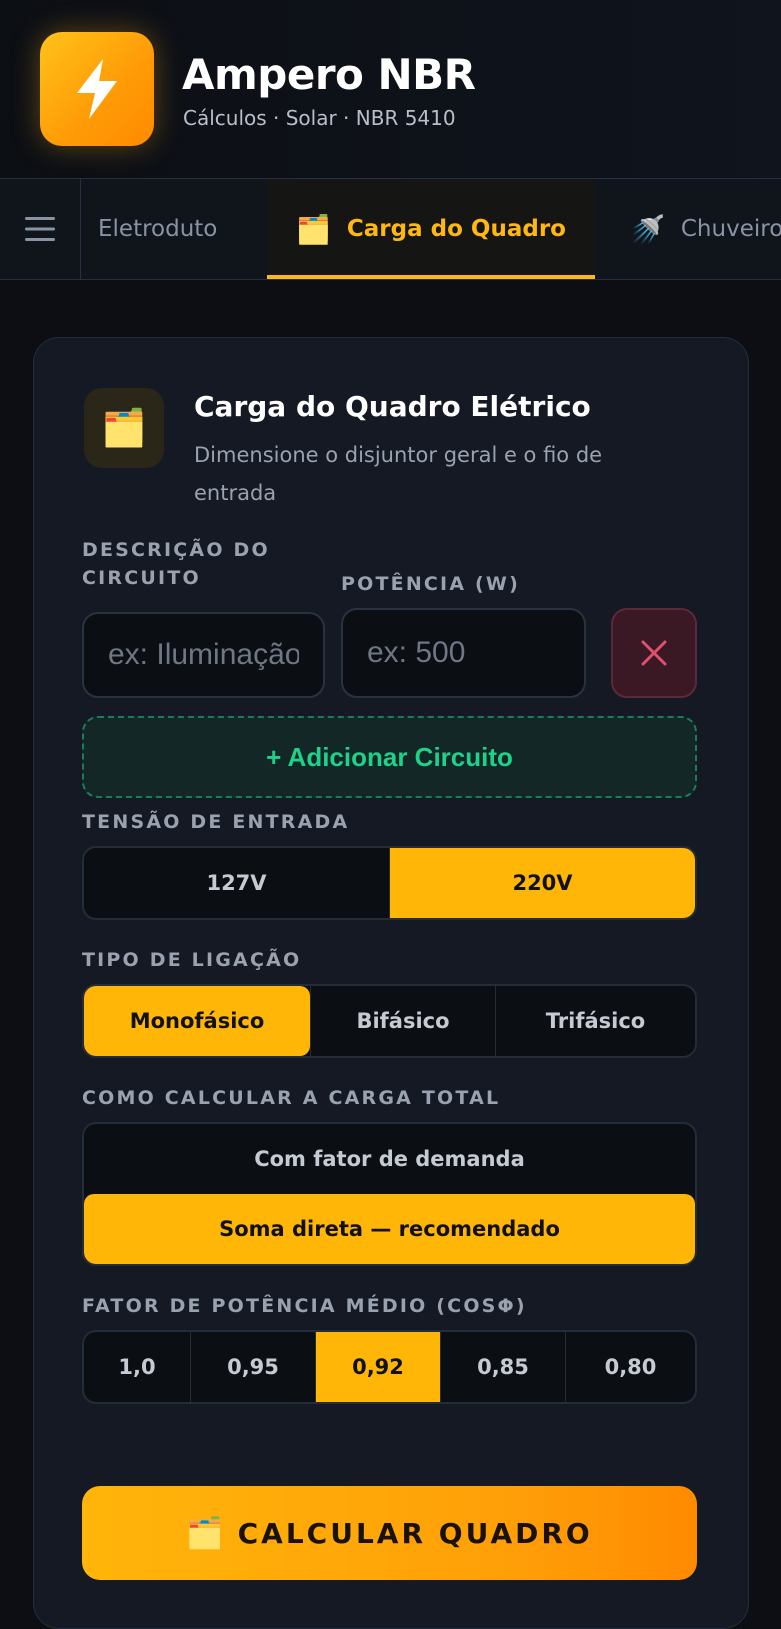  What do you see at coordinates (415, 1533) in the screenshot?
I see `calculate-label: CALCULAR QUADRO` at bounding box center [415, 1533].